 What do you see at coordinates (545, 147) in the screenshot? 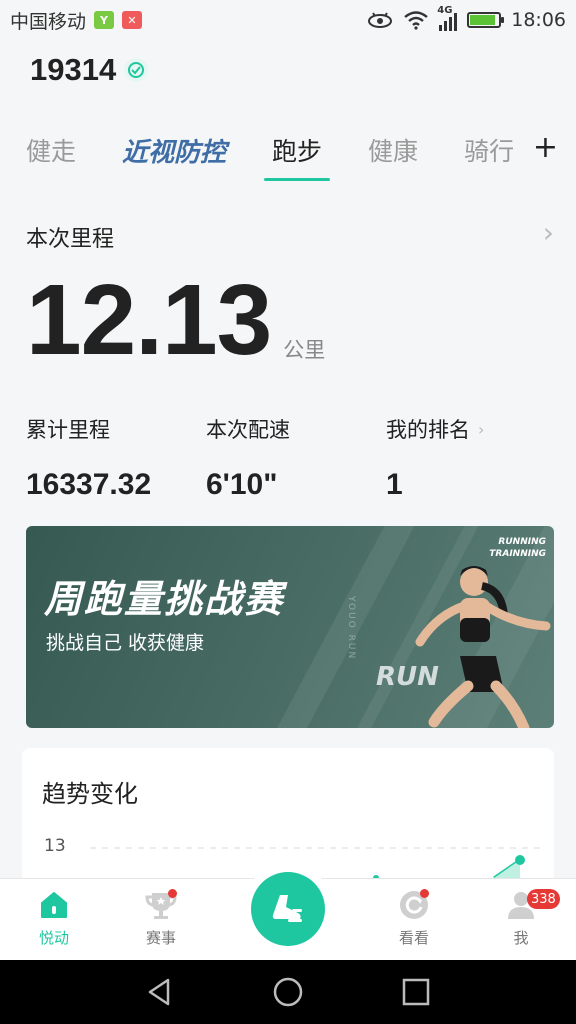
I see `add-tab-button: +` at bounding box center [545, 147].